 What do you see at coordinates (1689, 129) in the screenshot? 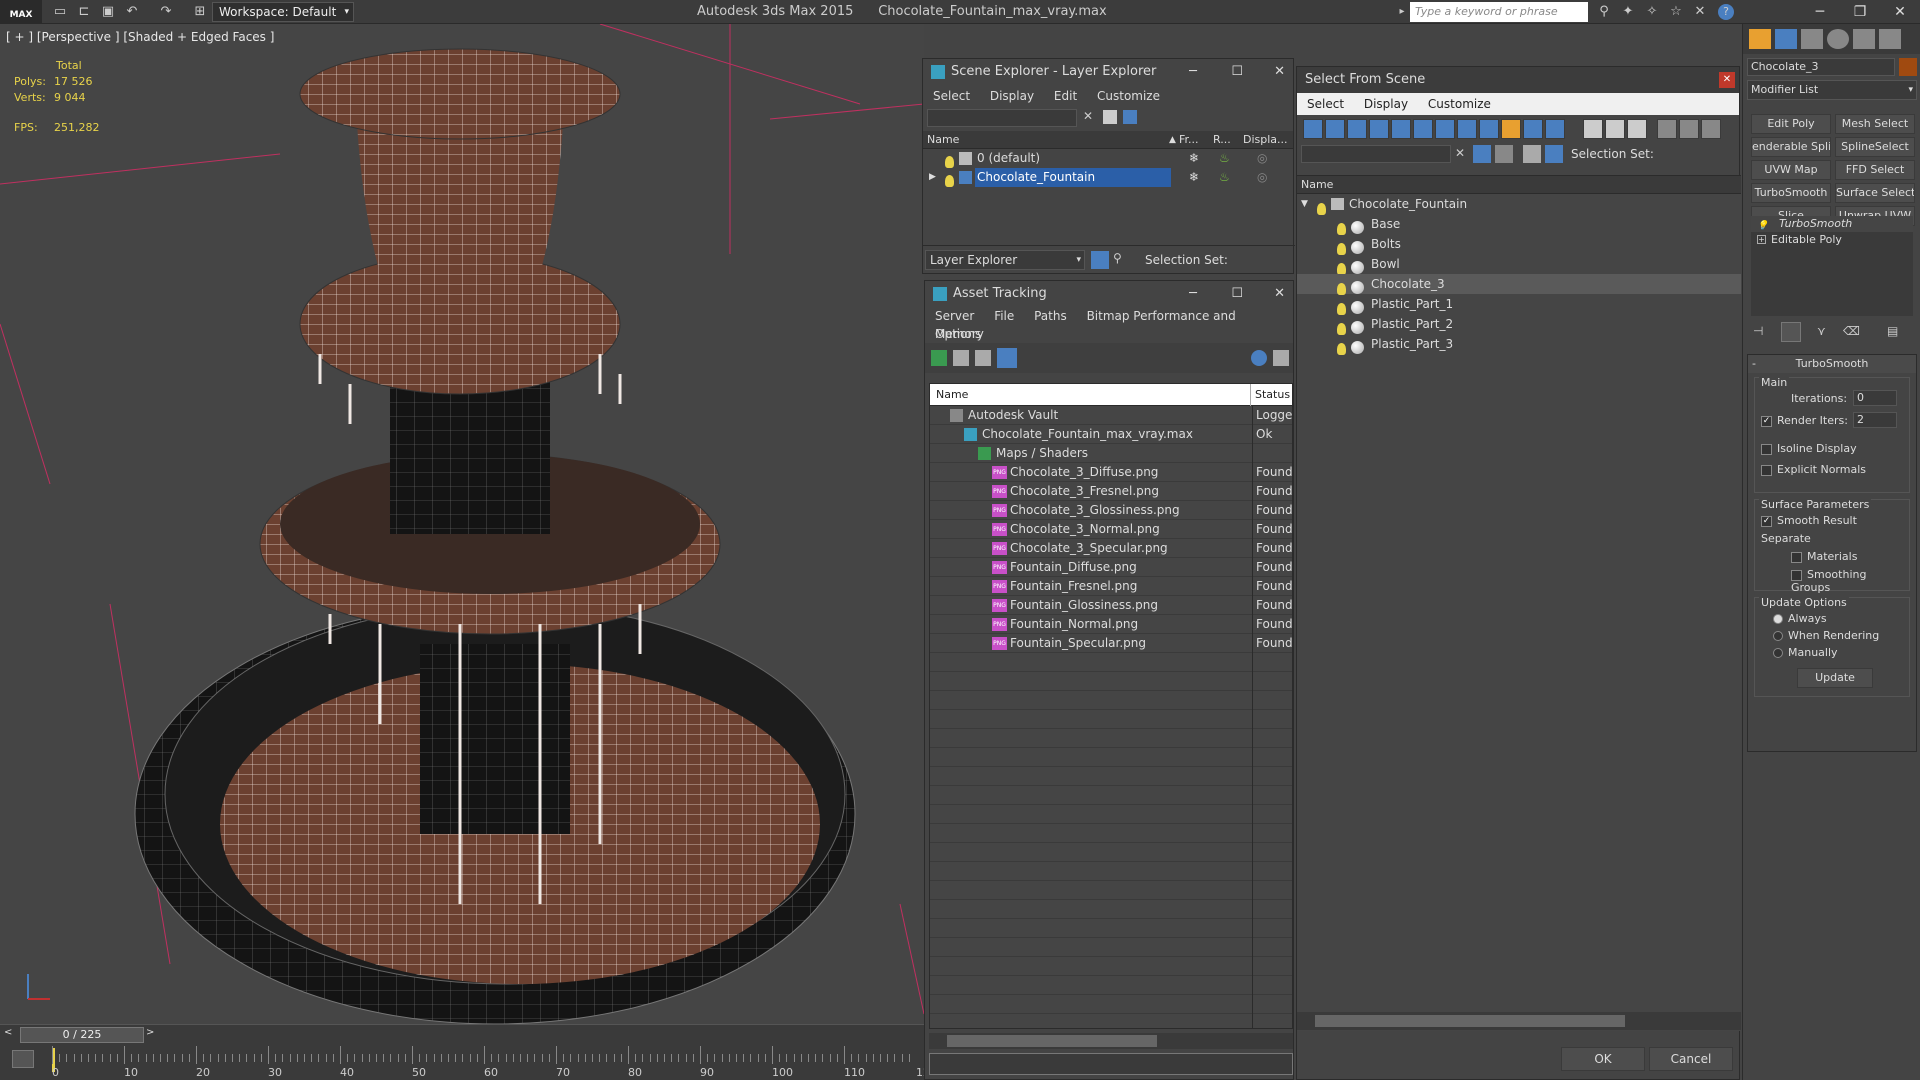
I see `hierarchy-icon` at bounding box center [1689, 129].